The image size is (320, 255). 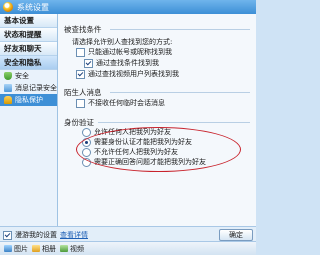 I want to click on sidebar-item-friends-chat: 好友和聊天, so click(x=28, y=49).